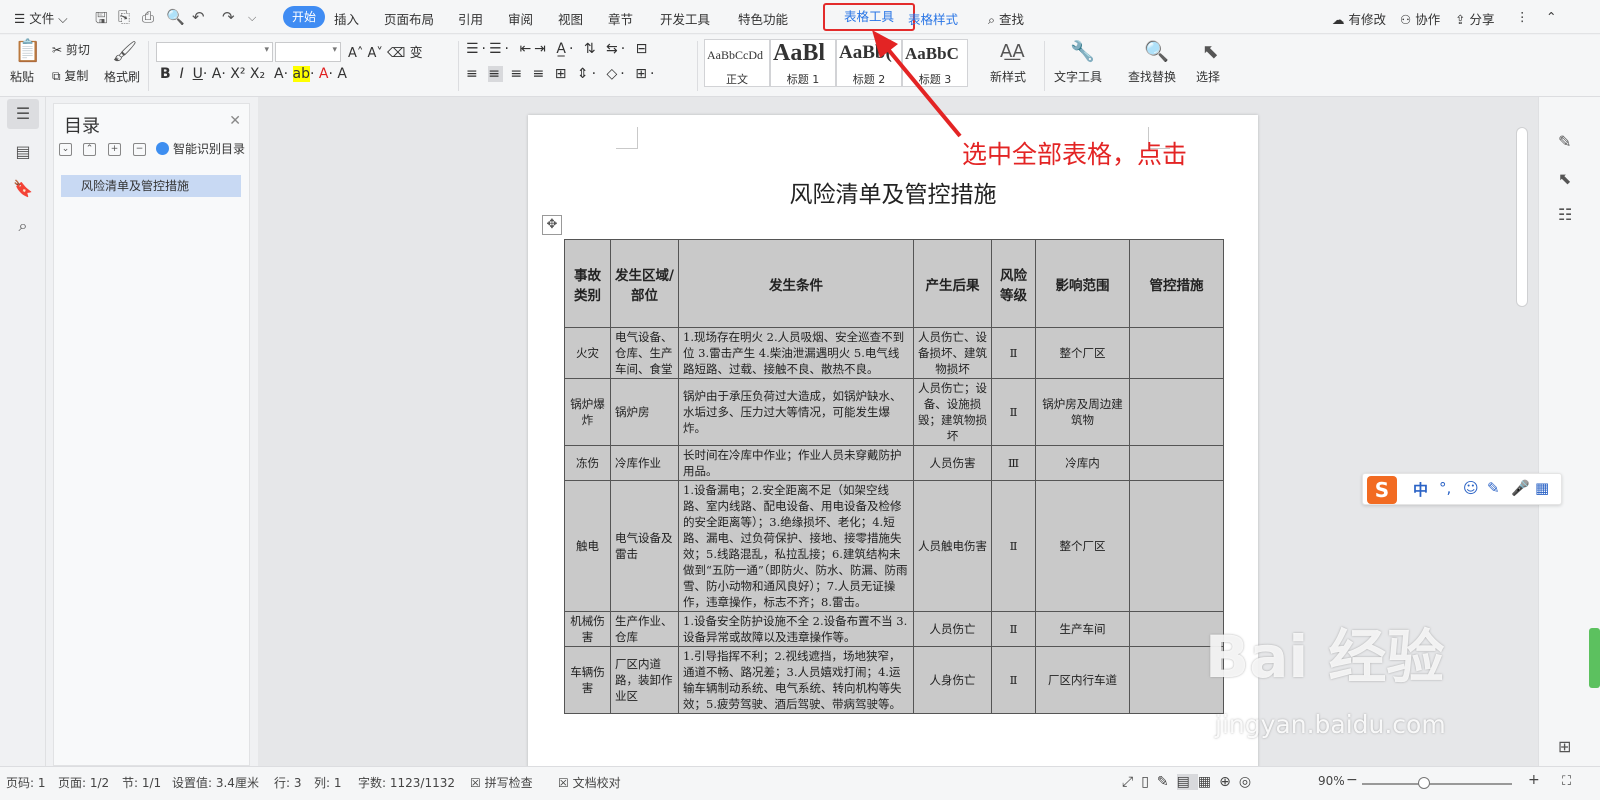  Describe the element at coordinates (952, 463) in the screenshot. I see `table-cell: 人员伤害` at that location.